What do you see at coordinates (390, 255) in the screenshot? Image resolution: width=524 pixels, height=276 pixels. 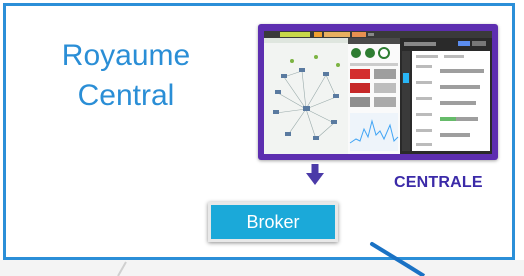 I see `connector-line-right` at bounding box center [390, 255].